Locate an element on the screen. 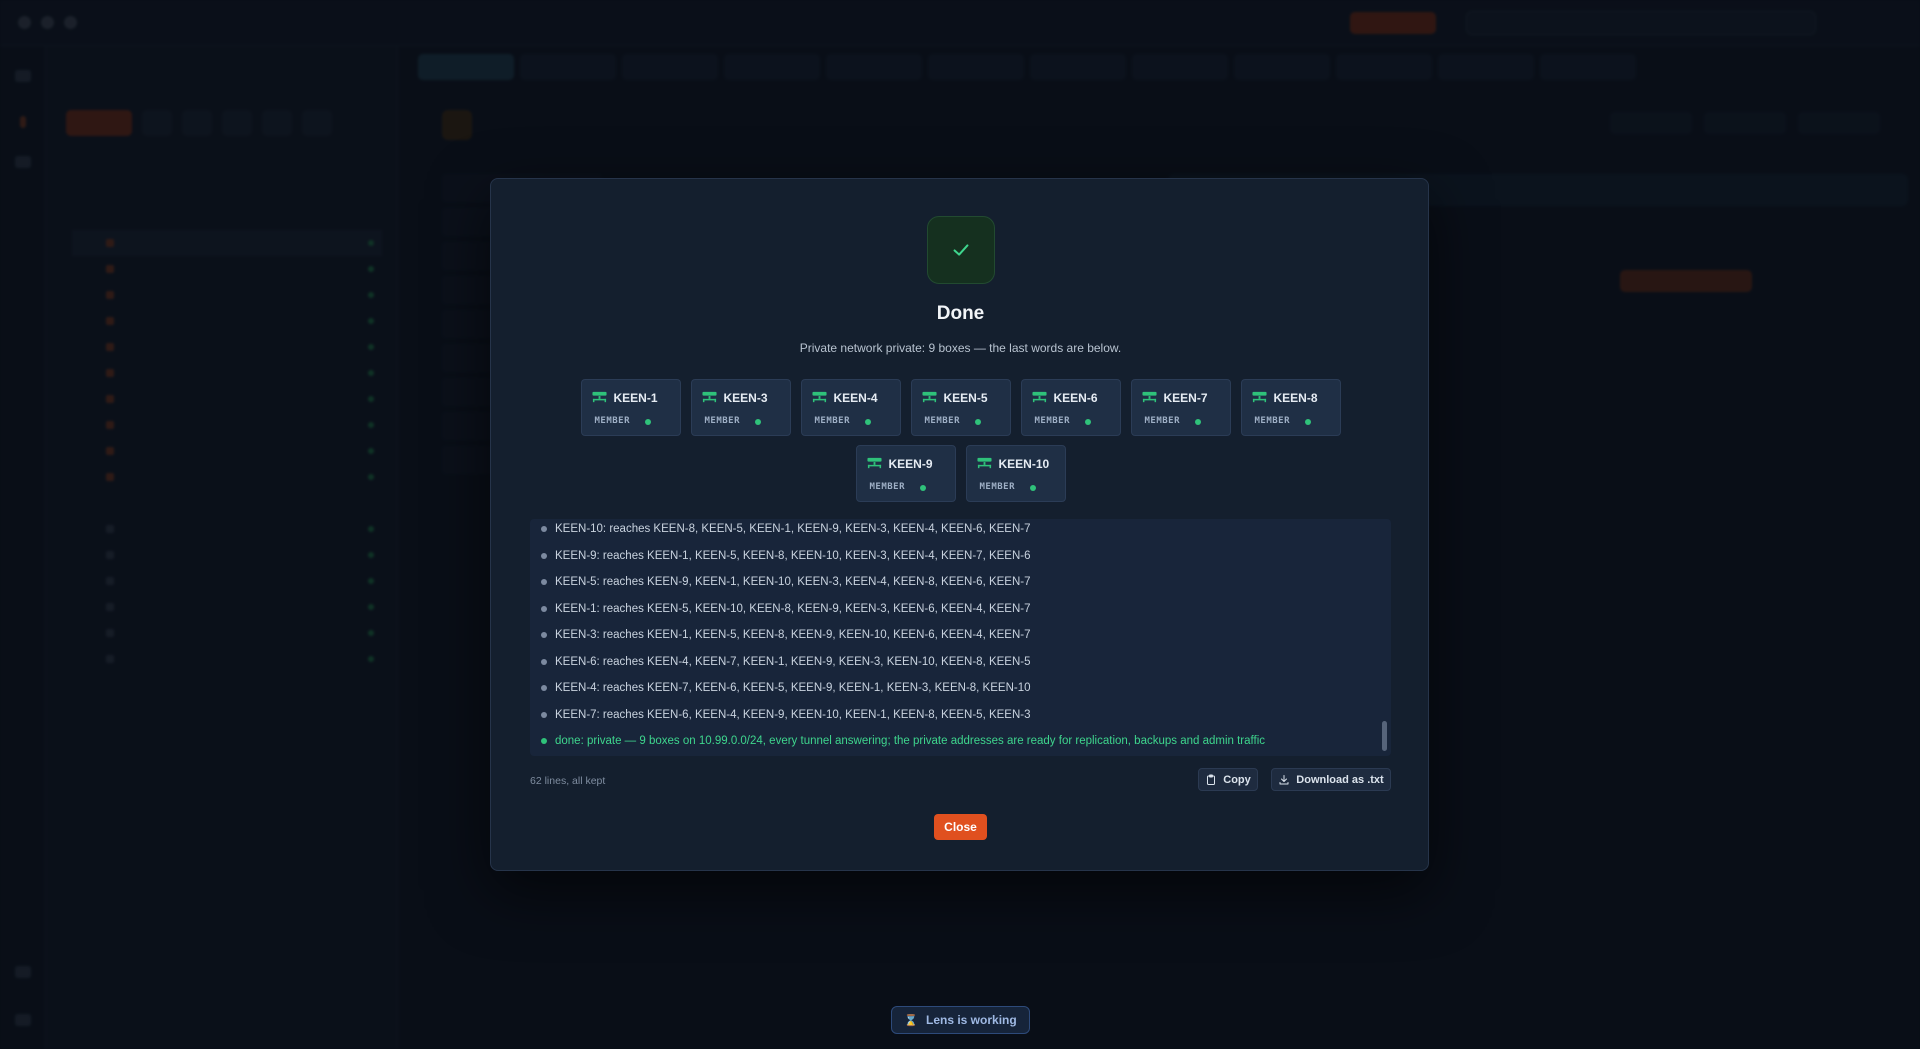 The image size is (1920, 1049). clipboard-icon is located at coordinates (1211, 779).